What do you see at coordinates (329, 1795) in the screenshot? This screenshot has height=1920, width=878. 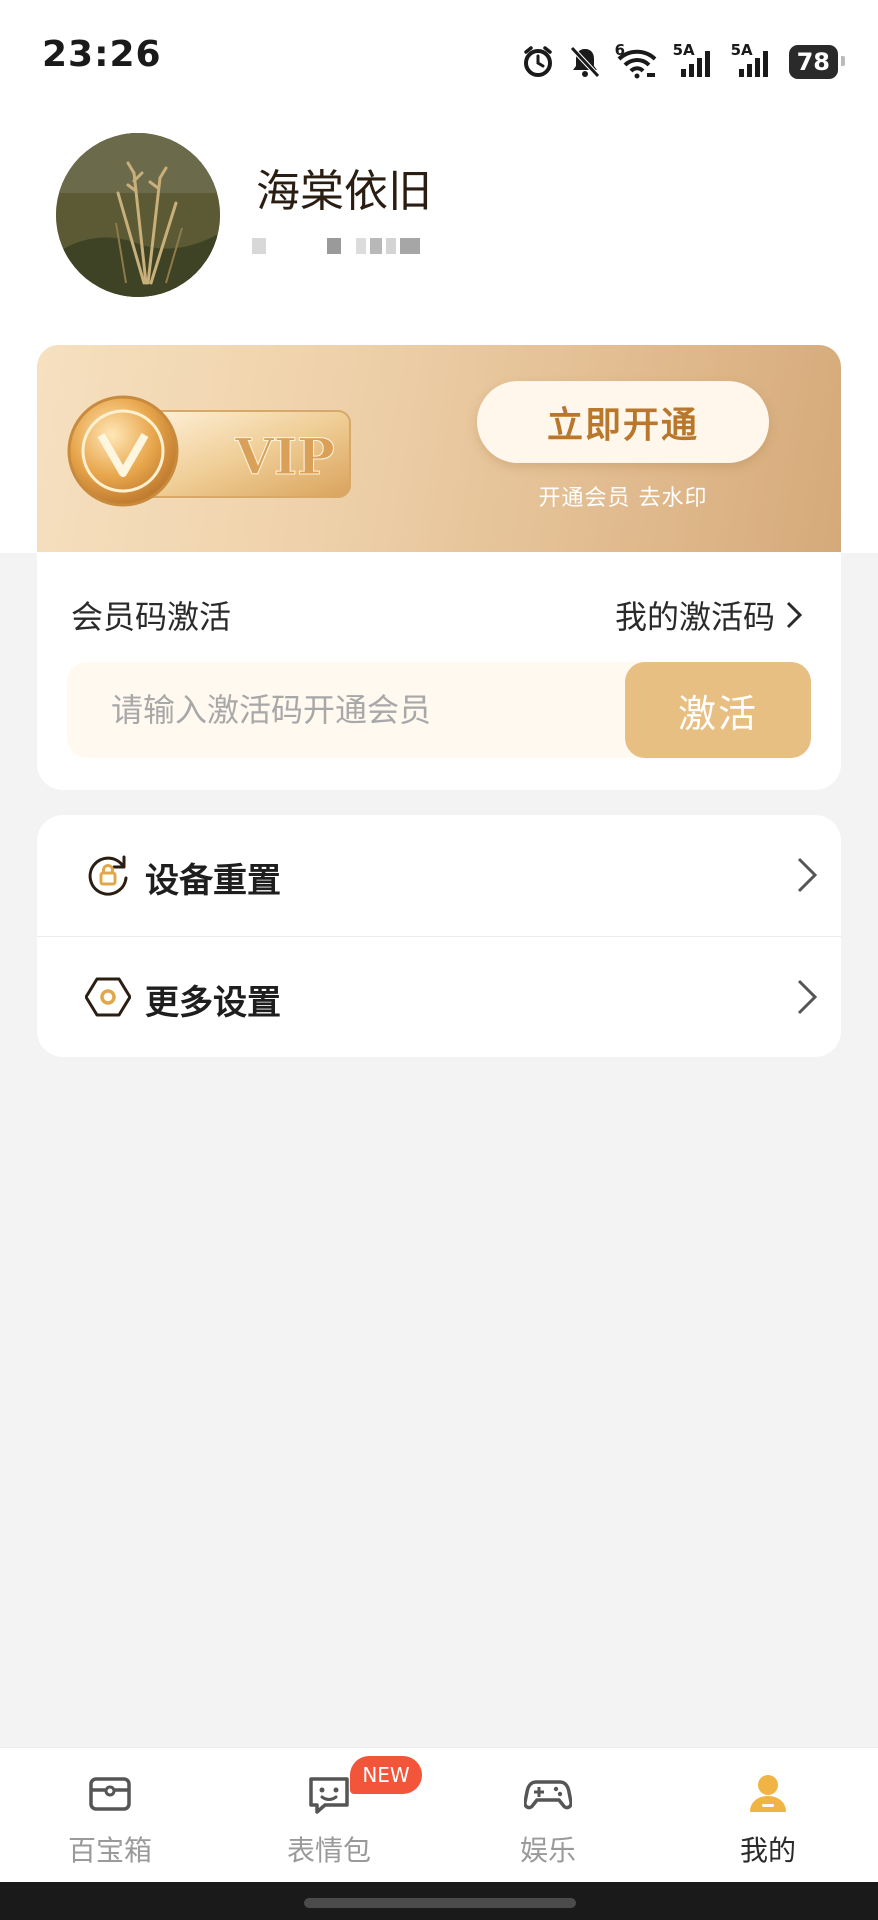 I see `chat-face-icon` at bounding box center [329, 1795].